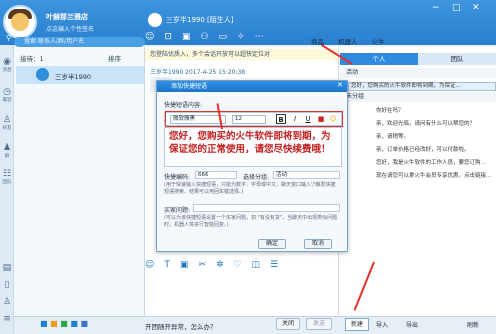 The image size is (496, 334). Describe the element at coordinates (167, 265) in the screenshot. I see `text-icon: T` at that location.